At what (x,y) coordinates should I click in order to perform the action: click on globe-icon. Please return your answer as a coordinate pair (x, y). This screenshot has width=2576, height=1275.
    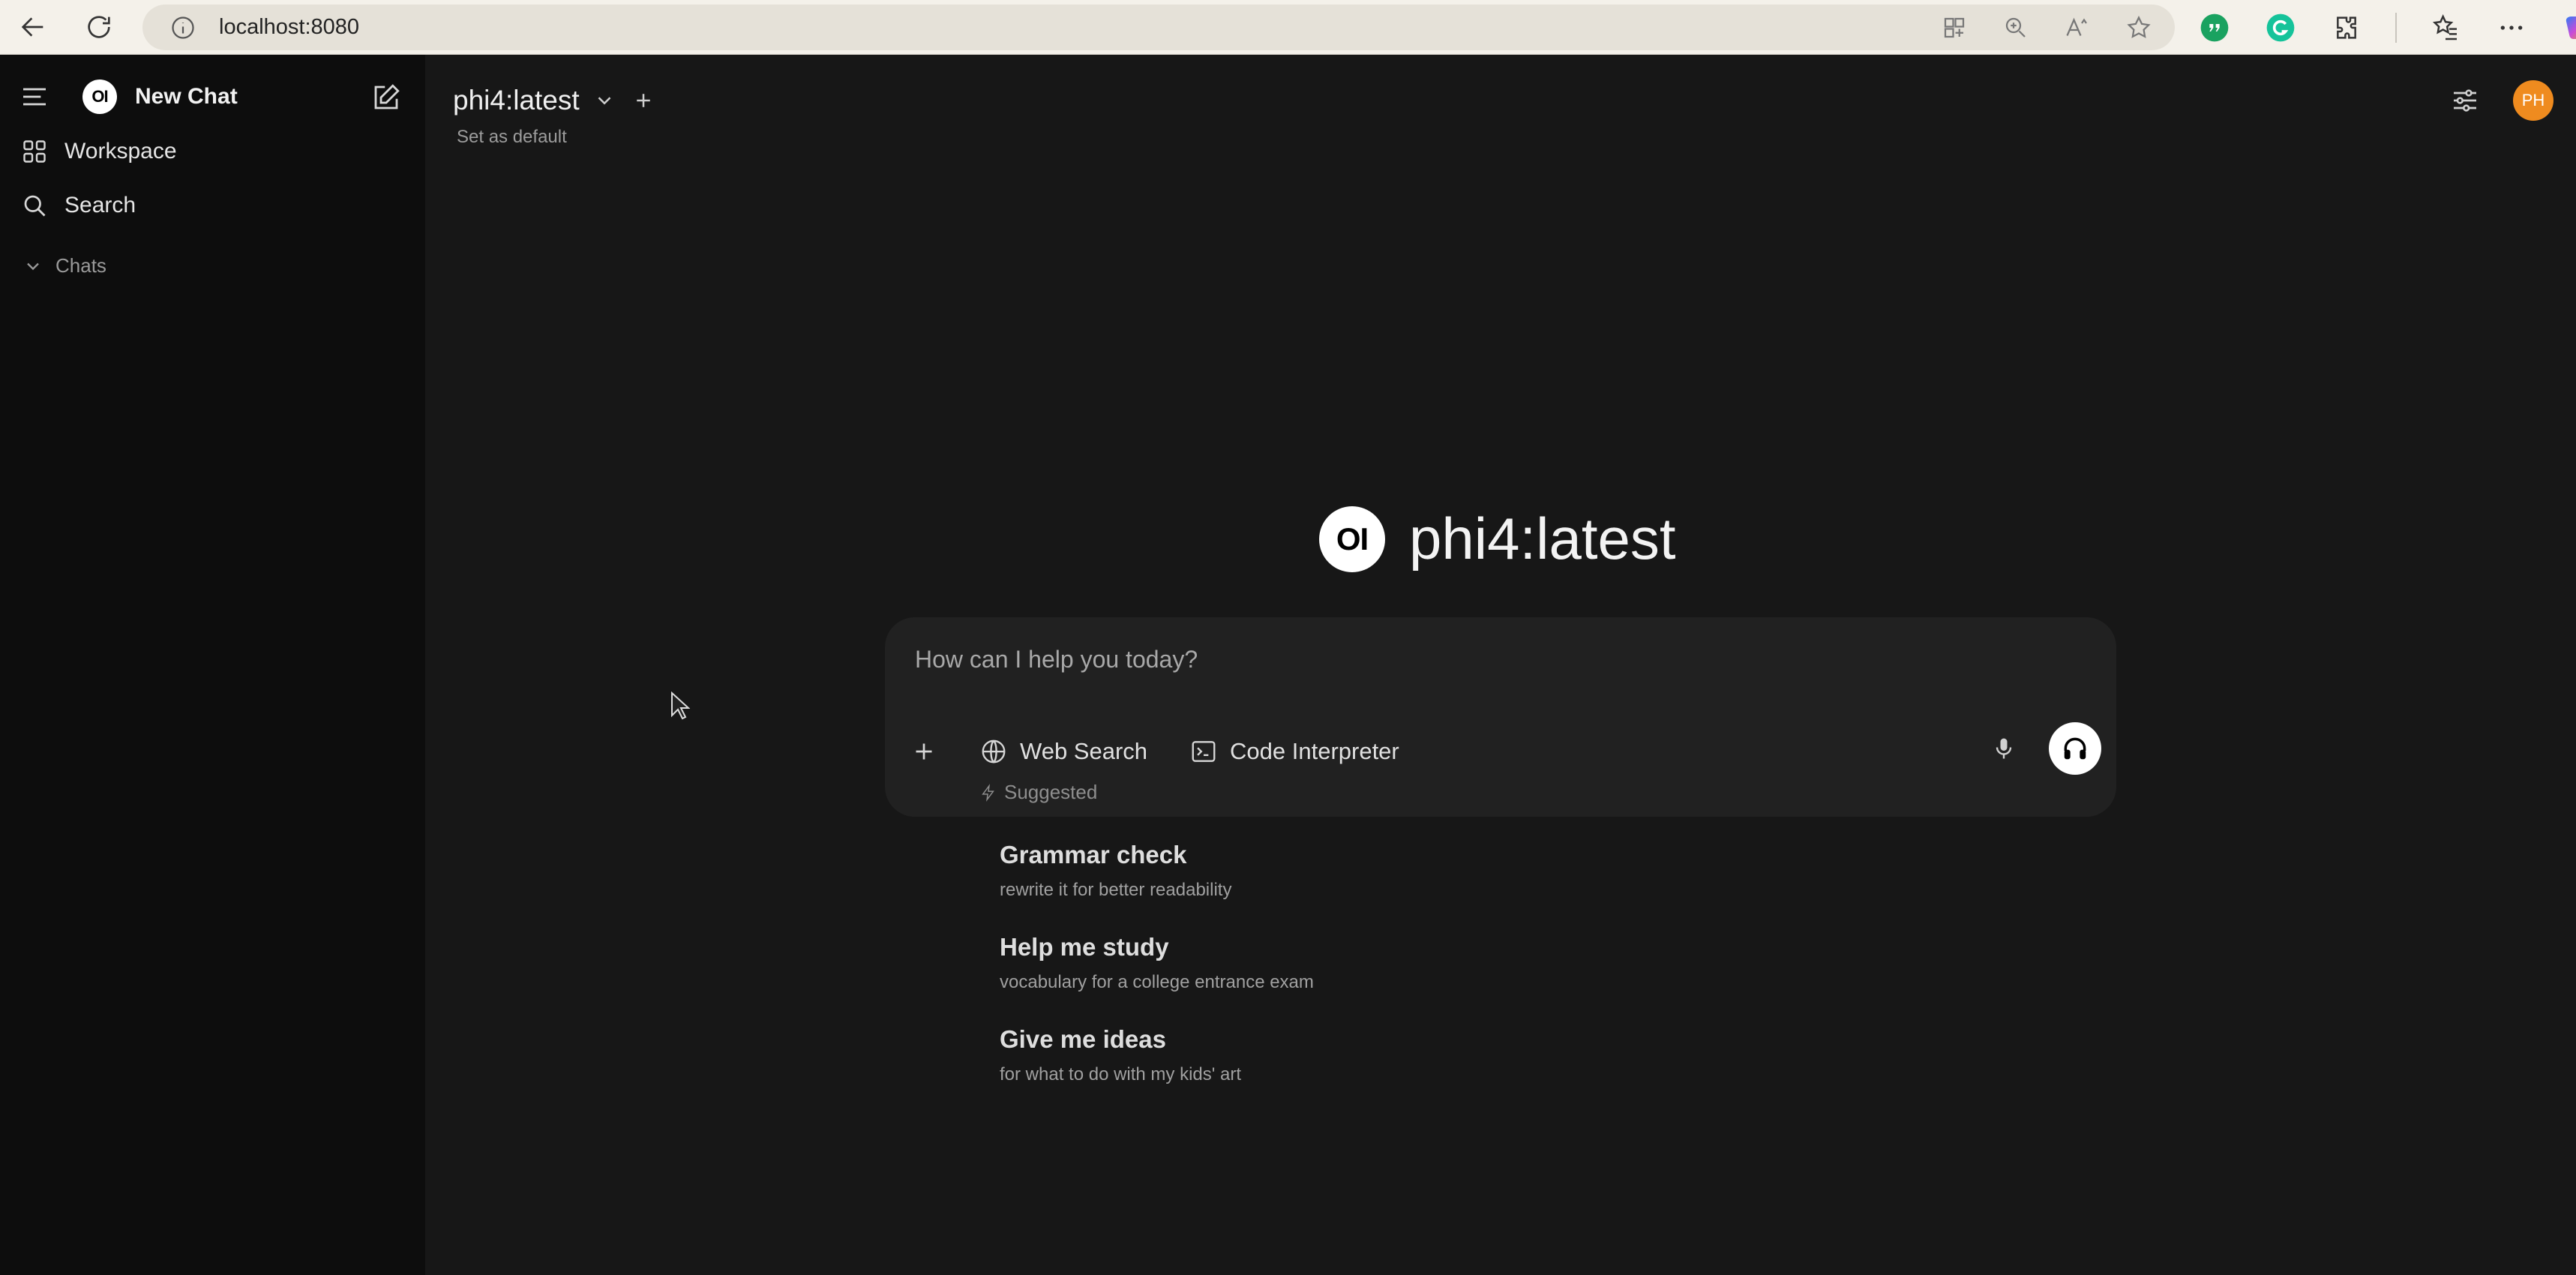
    Looking at the image, I should click on (994, 752).